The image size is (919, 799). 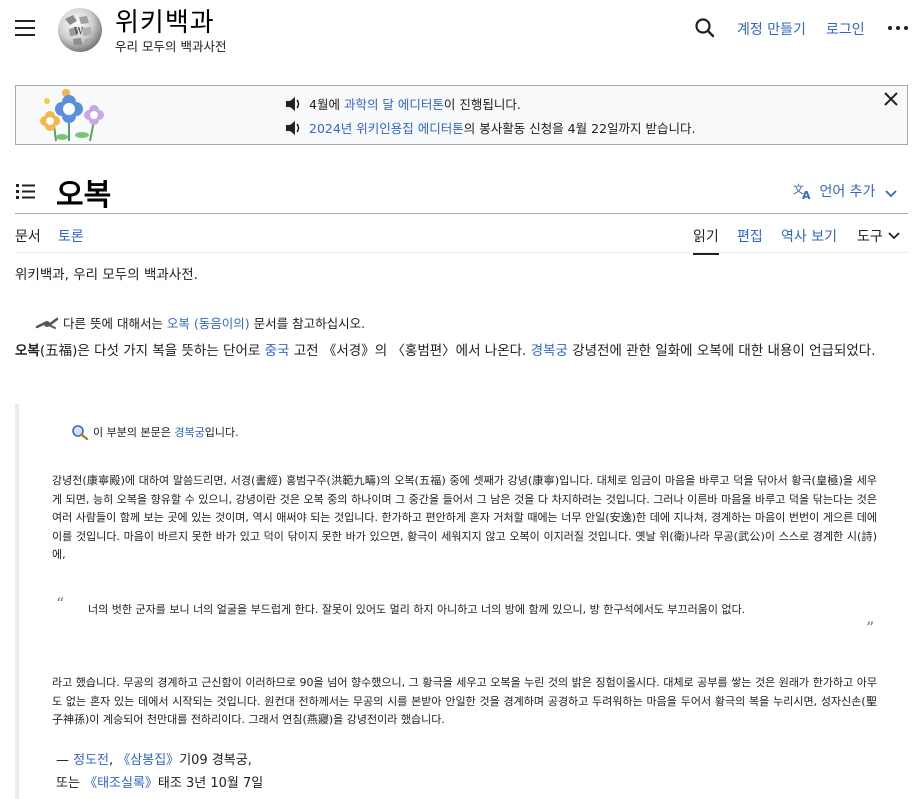 I want to click on more-options-icon, so click(x=898, y=28).